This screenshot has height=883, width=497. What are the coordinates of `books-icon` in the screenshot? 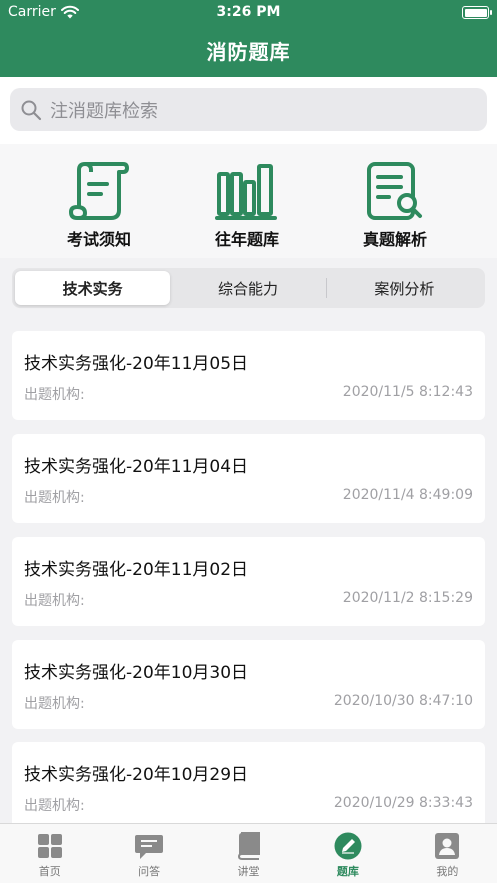 It's located at (246, 192).